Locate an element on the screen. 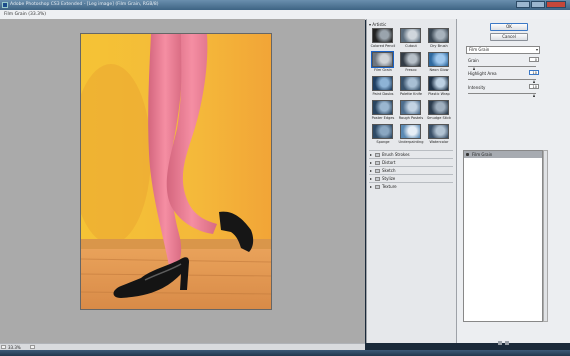 The image size is (570, 356). grain-slider-knob is located at coordinates (474, 68).